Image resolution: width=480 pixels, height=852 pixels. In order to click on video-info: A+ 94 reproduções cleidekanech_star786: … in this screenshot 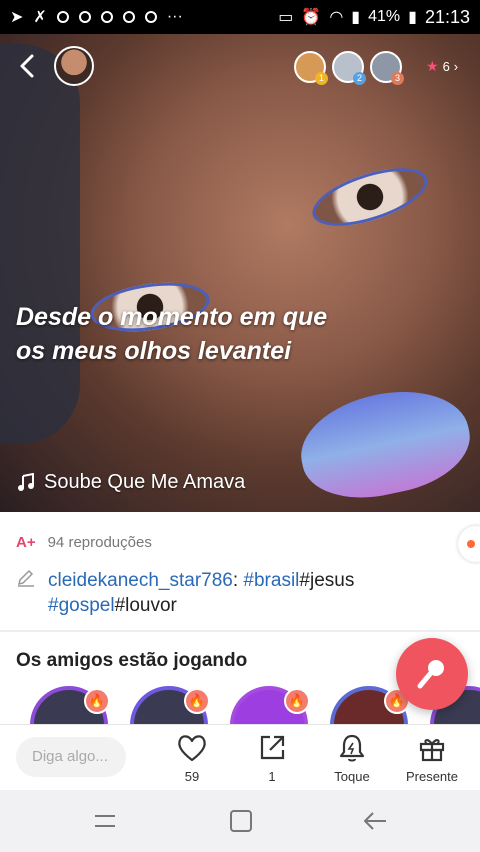, I will do `click(240, 572)`.